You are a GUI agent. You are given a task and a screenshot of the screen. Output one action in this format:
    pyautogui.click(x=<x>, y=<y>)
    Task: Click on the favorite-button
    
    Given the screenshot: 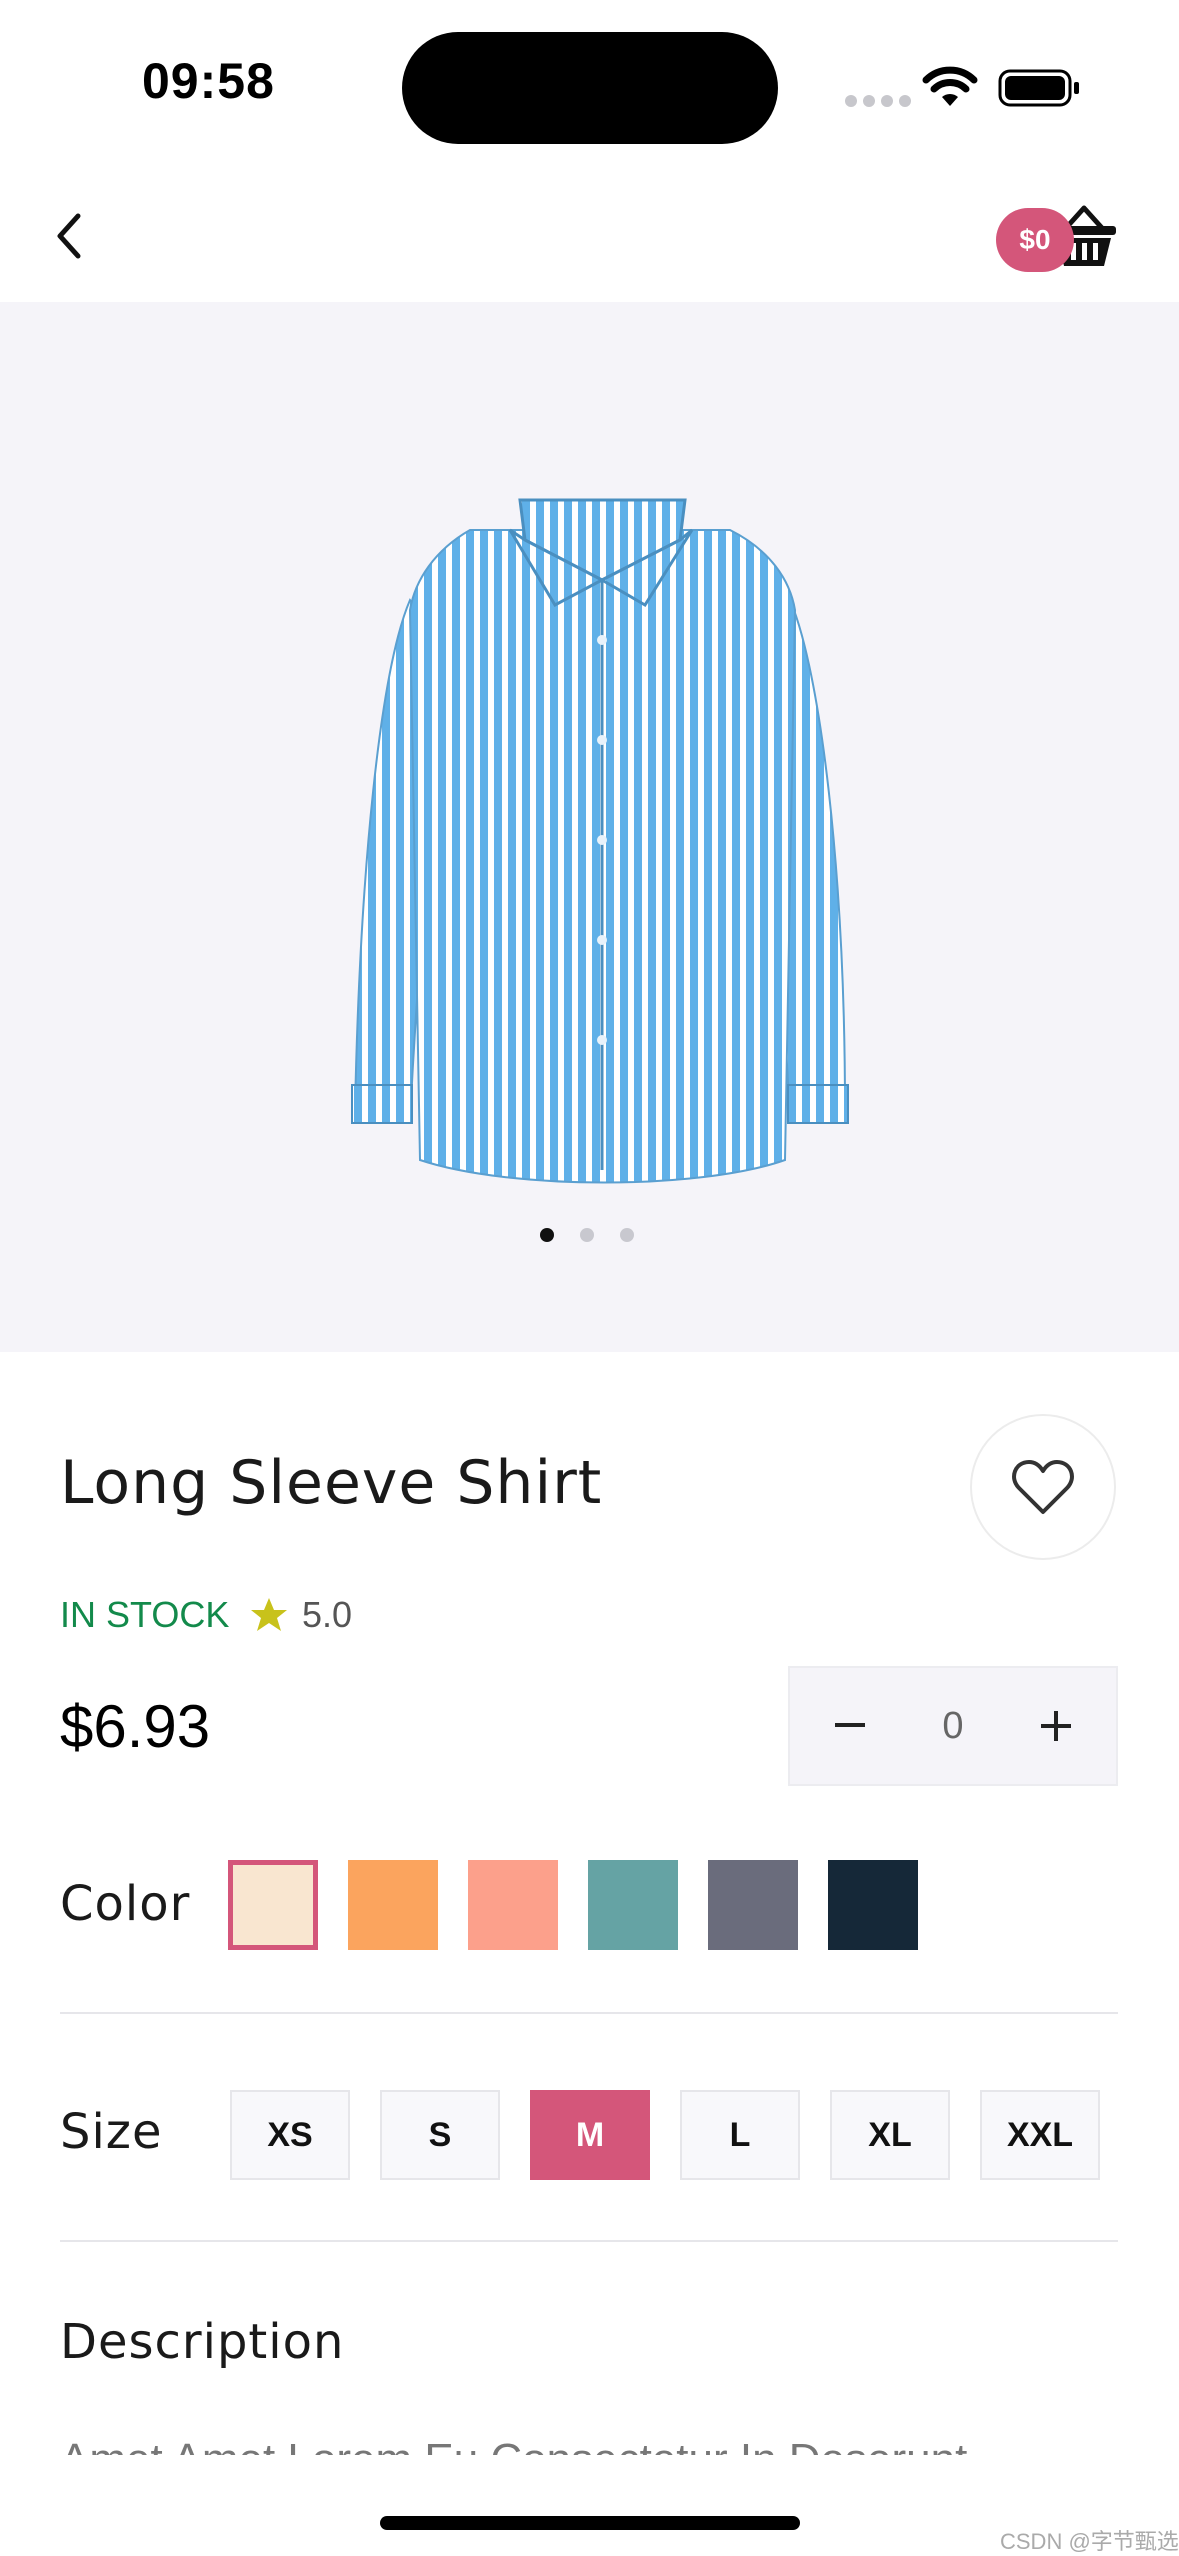 What is the action you would take?
    pyautogui.click(x=1043, y=1487)
    